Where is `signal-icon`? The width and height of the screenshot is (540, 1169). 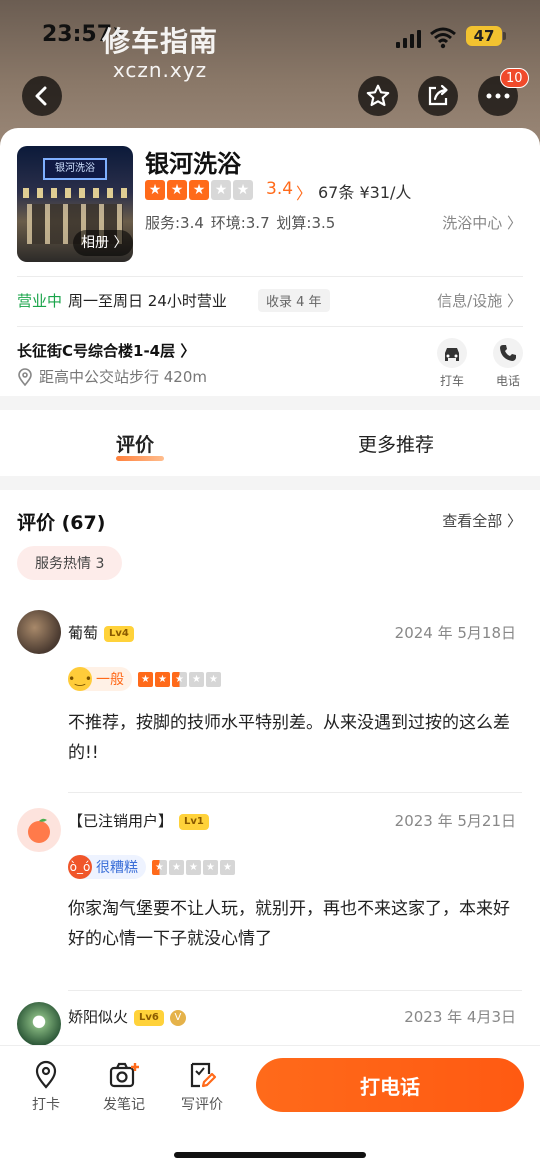 signal-icon is located at coordinates (408, 39).